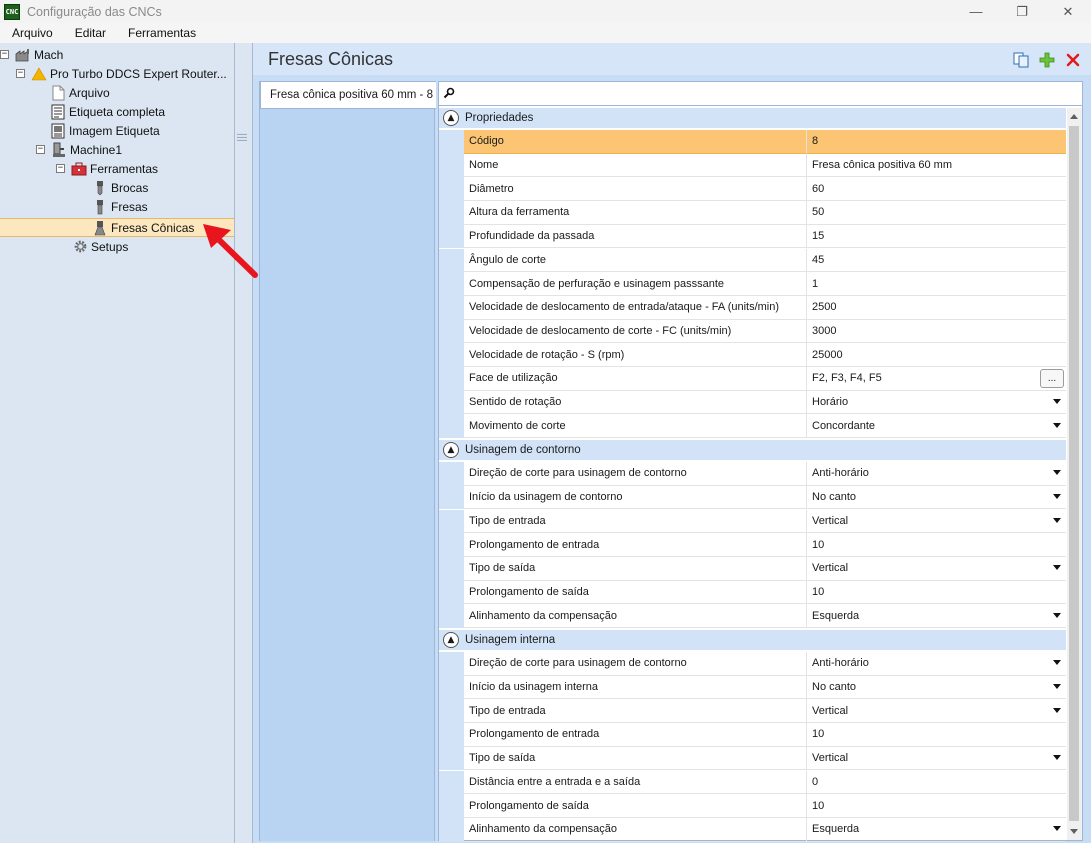 This screenshot has width=1091, height=843. What do you see at coordinates (752, 806) in the screenshot?
I see `table-row: Prolongamento de saída 10` at bounding box center [752, 806].